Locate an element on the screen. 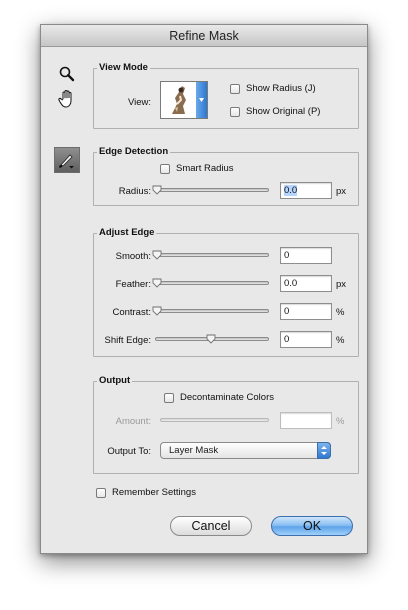  radius-slider is located at coordinates (212, 190).